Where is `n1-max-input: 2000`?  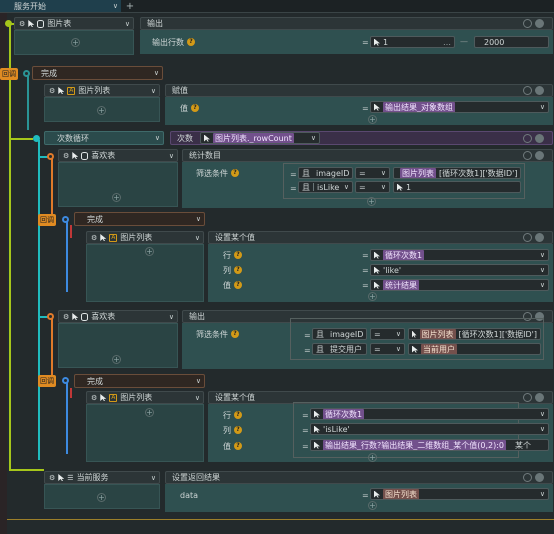 n1-max-input: 2000 is located at coordinates (511, 42).